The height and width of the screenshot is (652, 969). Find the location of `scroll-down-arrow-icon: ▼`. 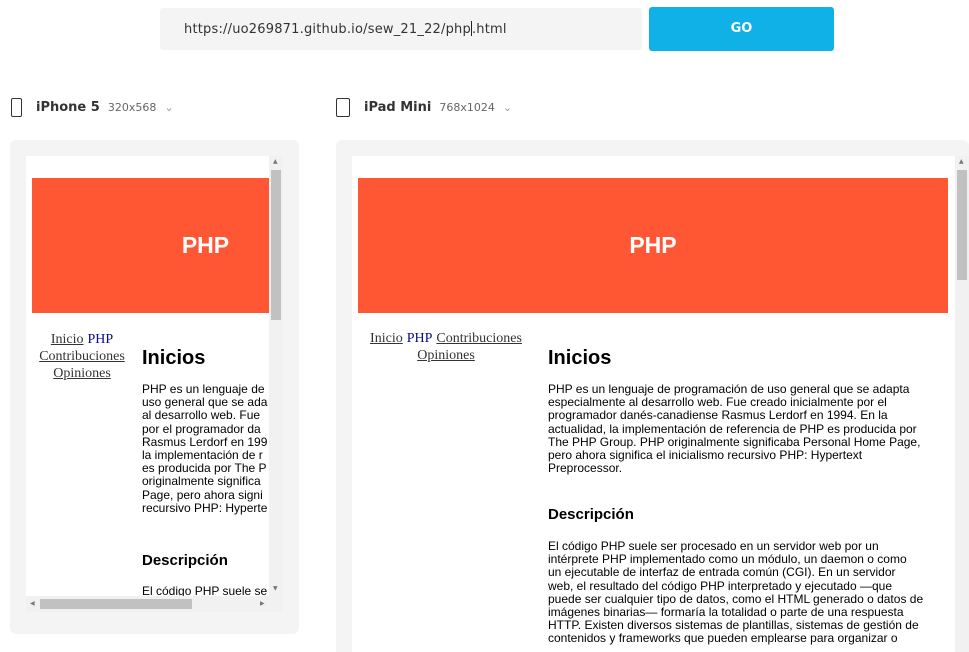

scroll-down-arrow-icon: ▼ is located at coordinates (275, 589).